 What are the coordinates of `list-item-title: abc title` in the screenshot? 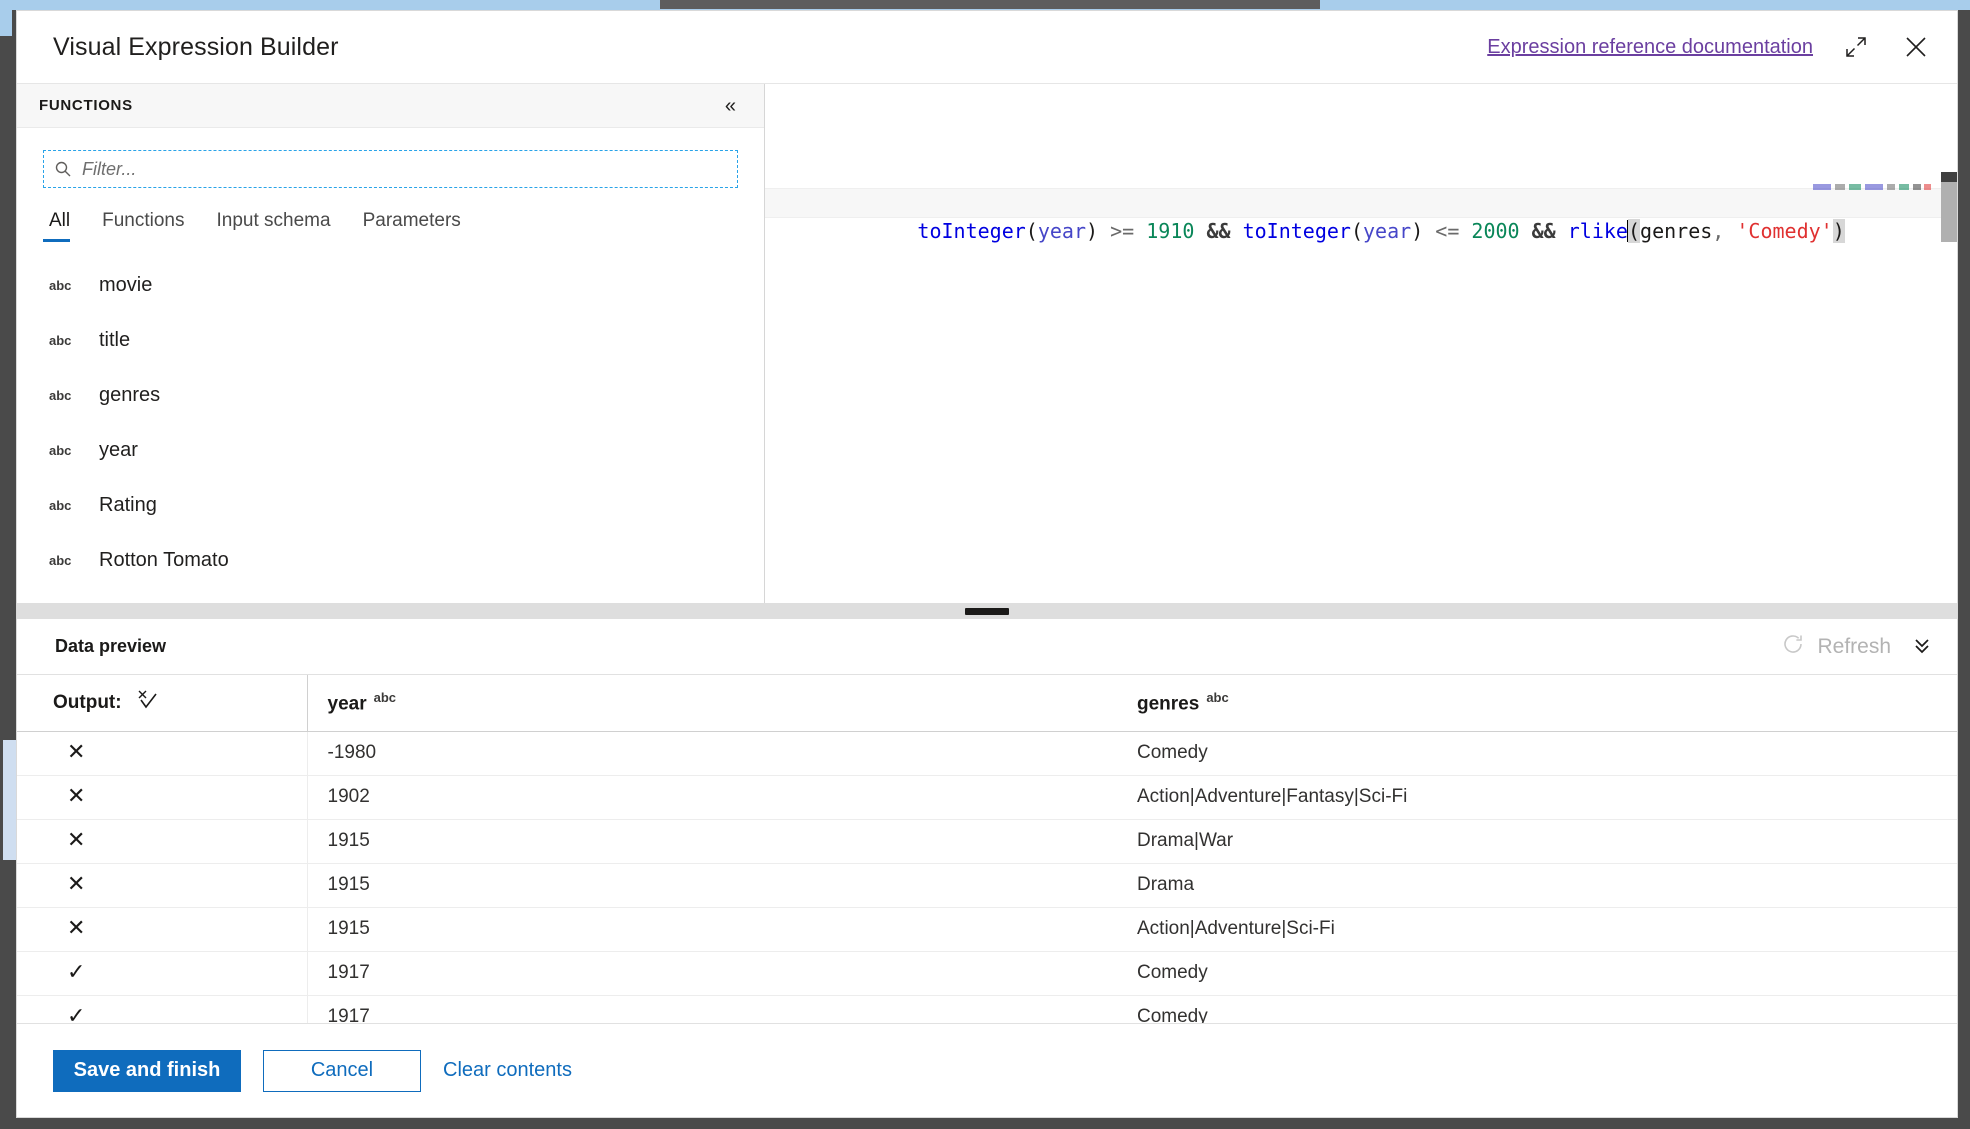 It's located at (390, 340).